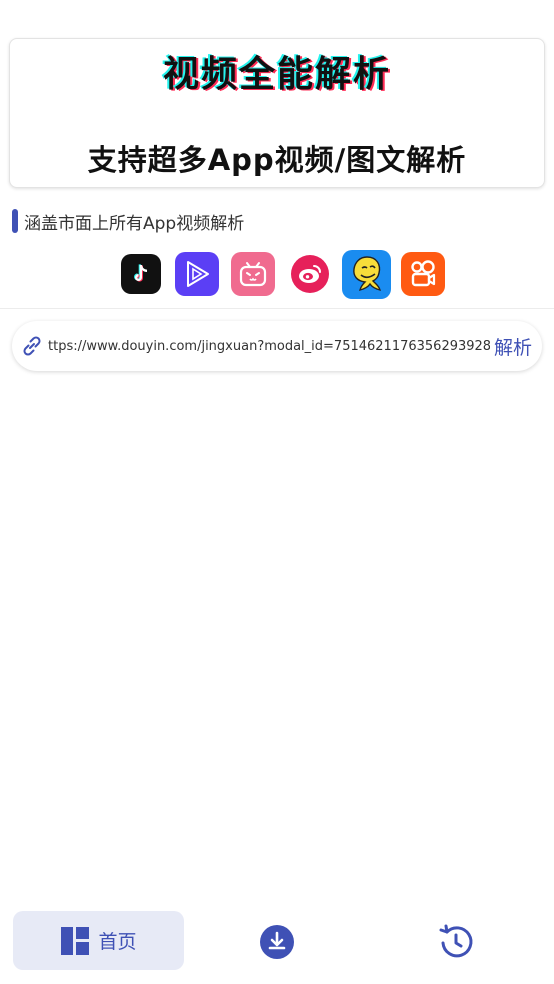  I want to click on section-divider, so click(277, 308).